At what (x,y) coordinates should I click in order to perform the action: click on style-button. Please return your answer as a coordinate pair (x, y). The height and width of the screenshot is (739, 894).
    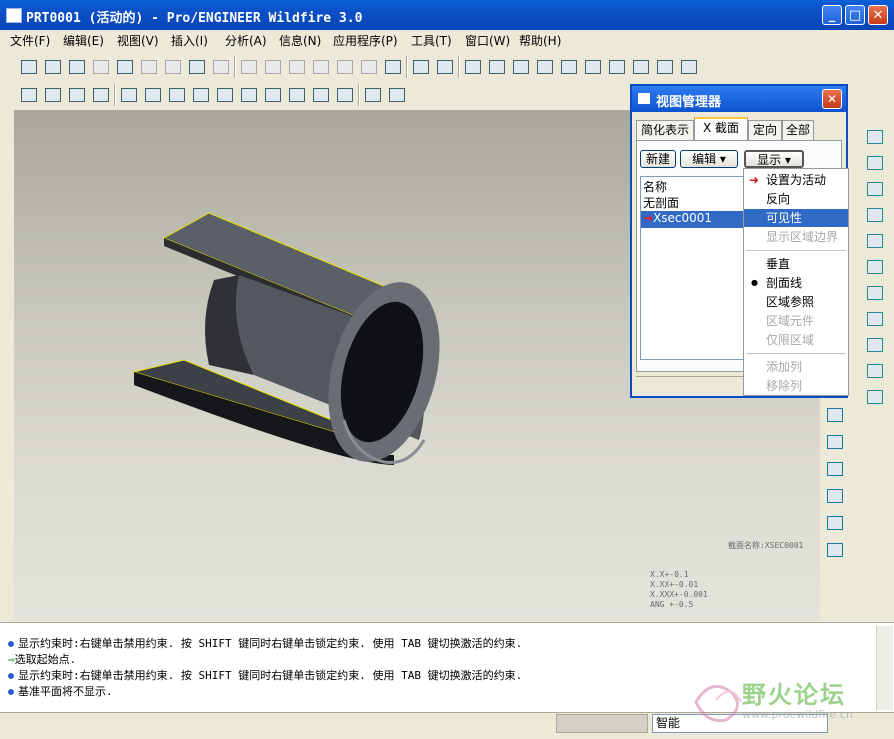
    Looking at the image, I should click on (875, 397).